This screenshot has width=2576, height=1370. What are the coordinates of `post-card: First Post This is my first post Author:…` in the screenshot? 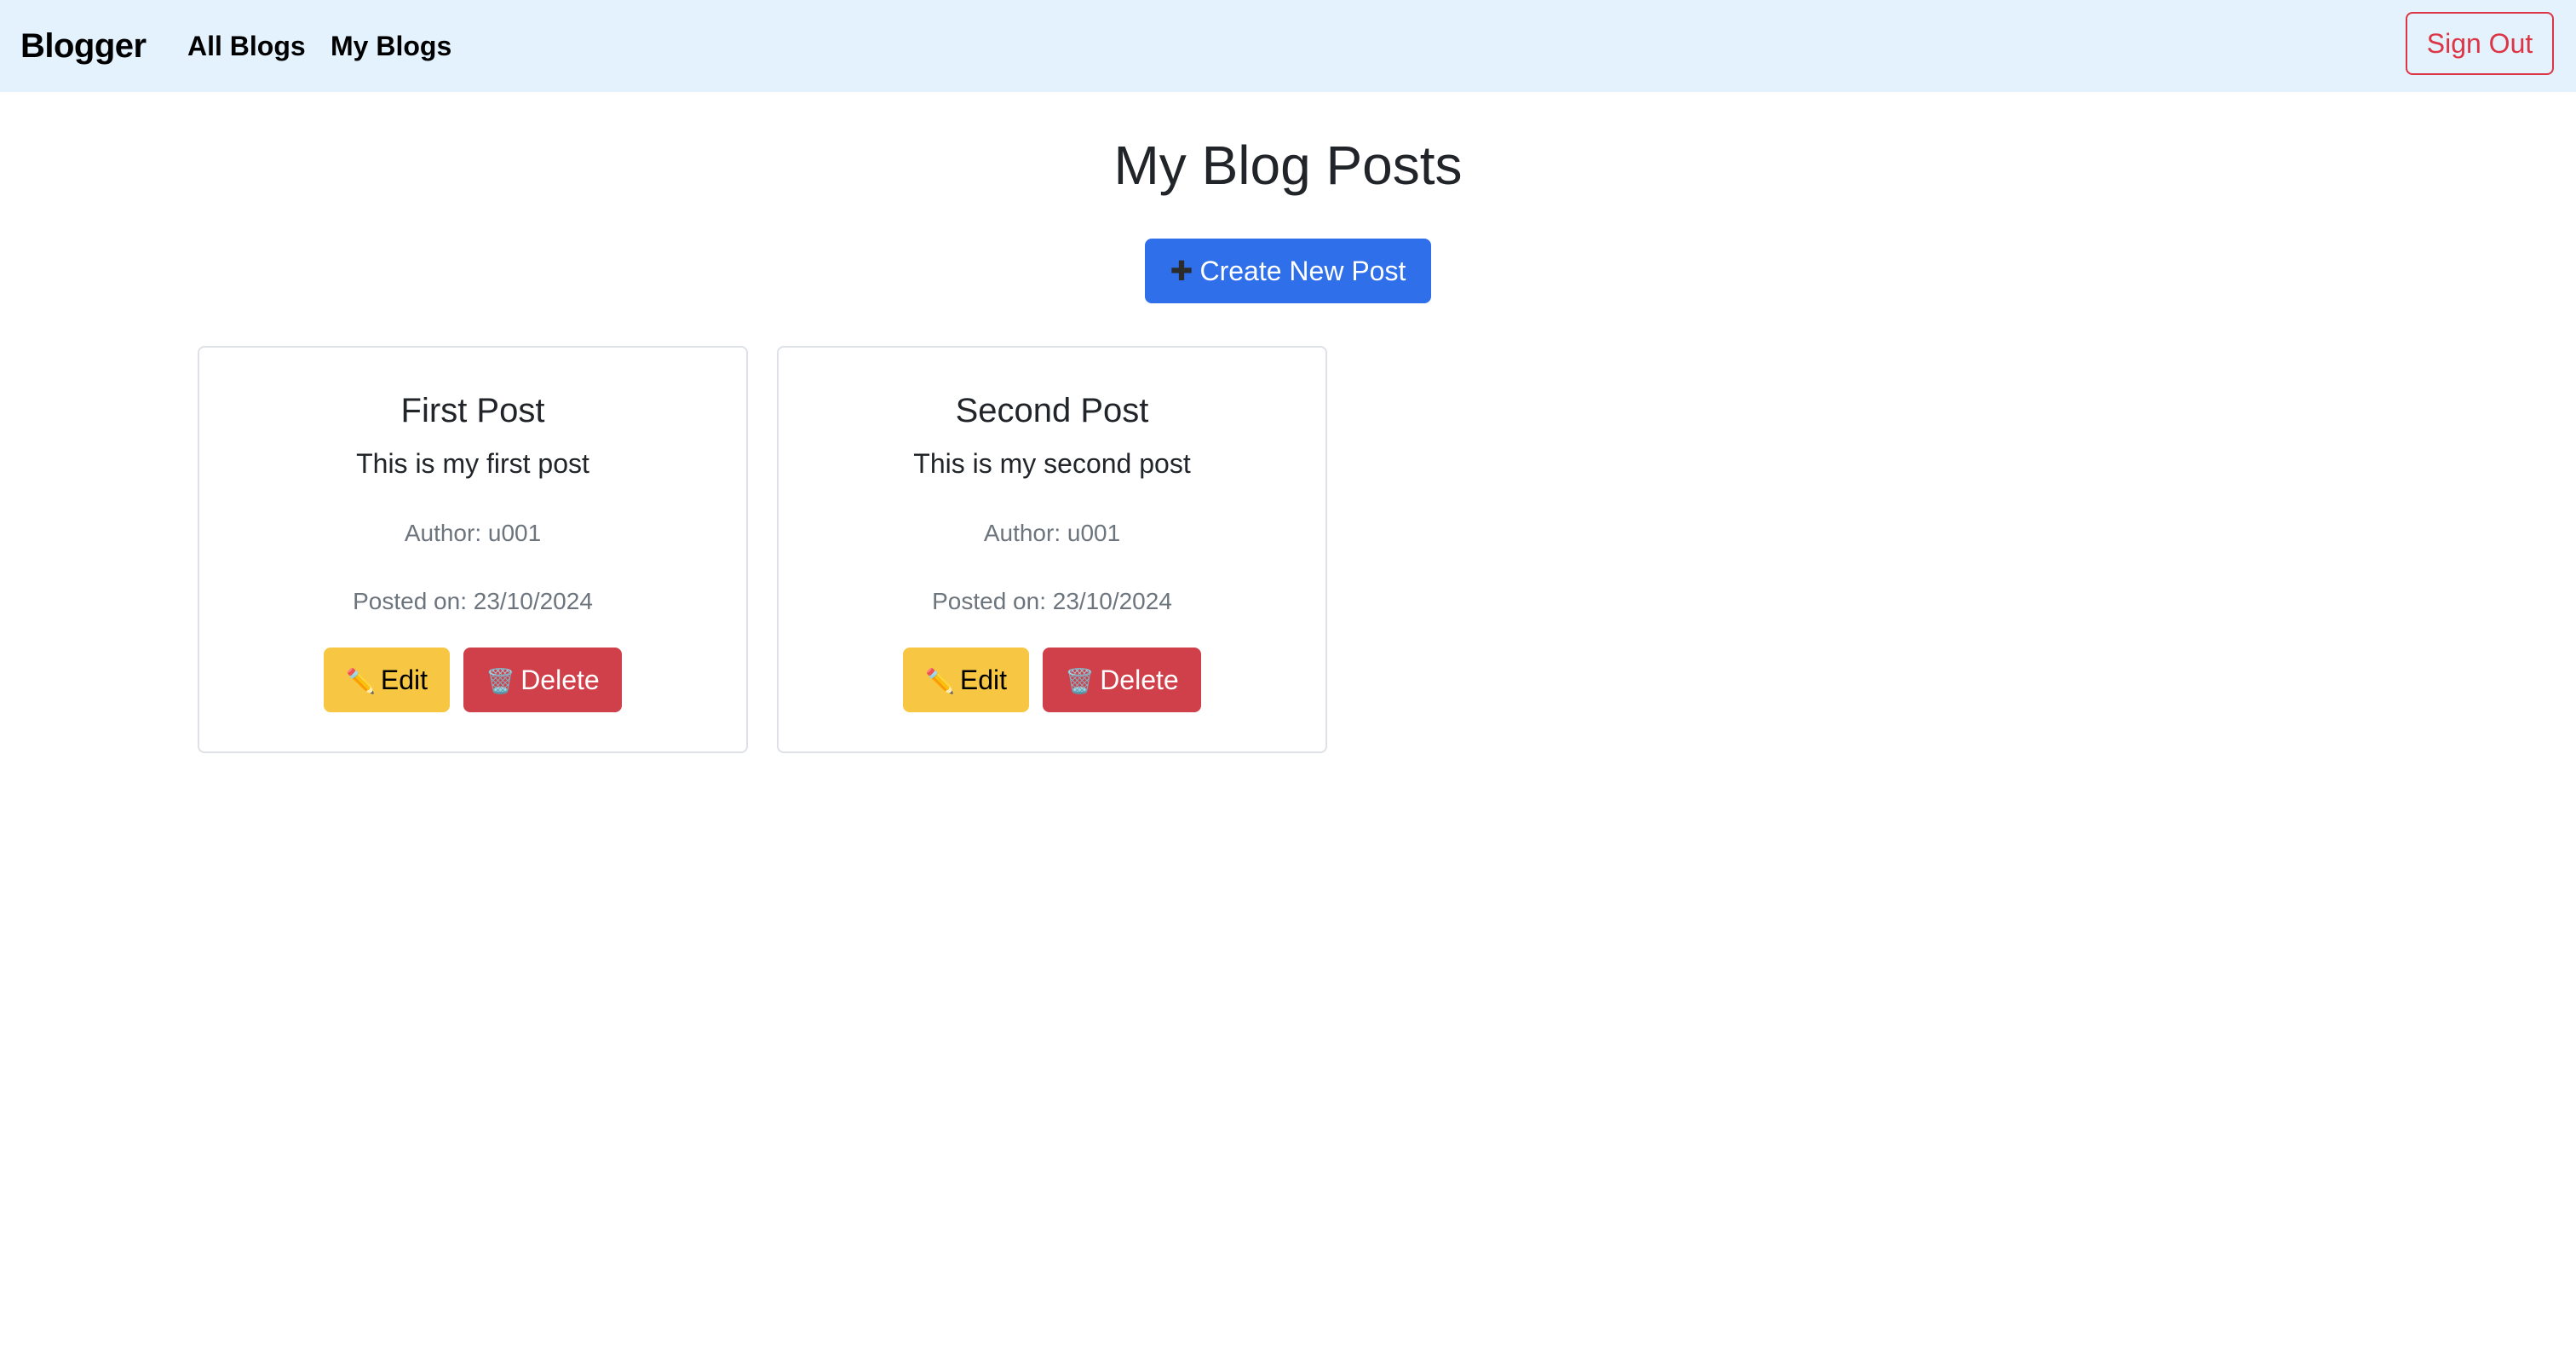 It's located at (473, 550).